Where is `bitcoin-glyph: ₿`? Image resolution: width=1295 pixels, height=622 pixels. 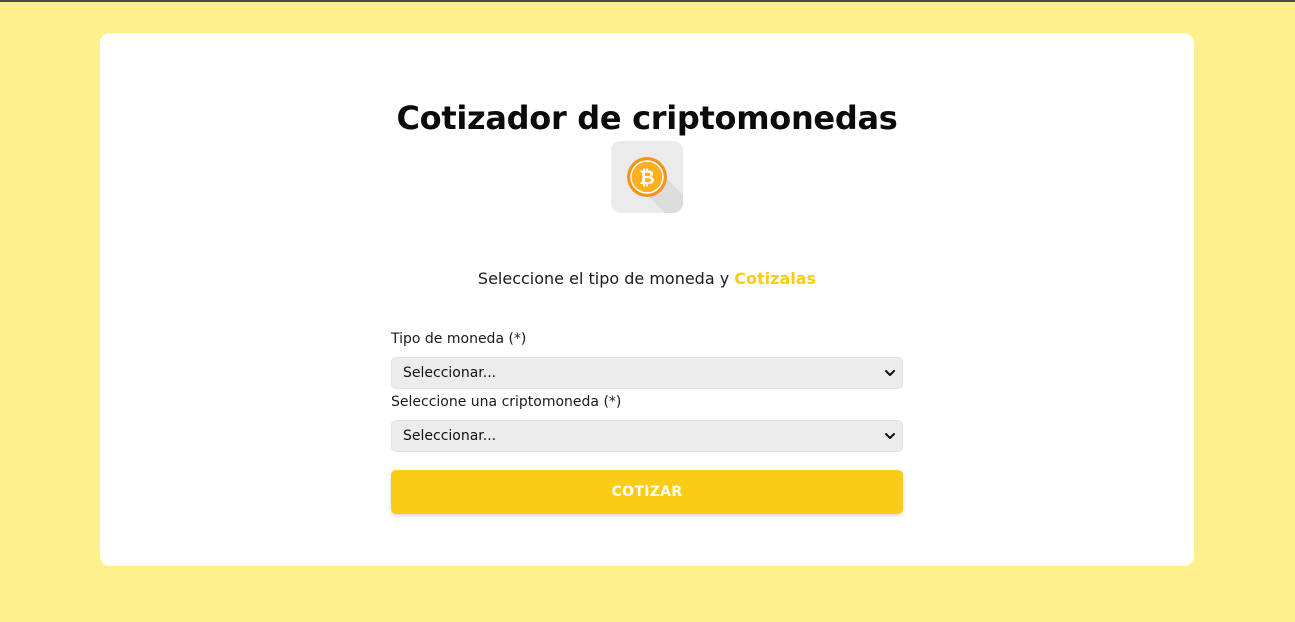 bitcoin-glyph: ₿ is located at coordinates (646, 178).